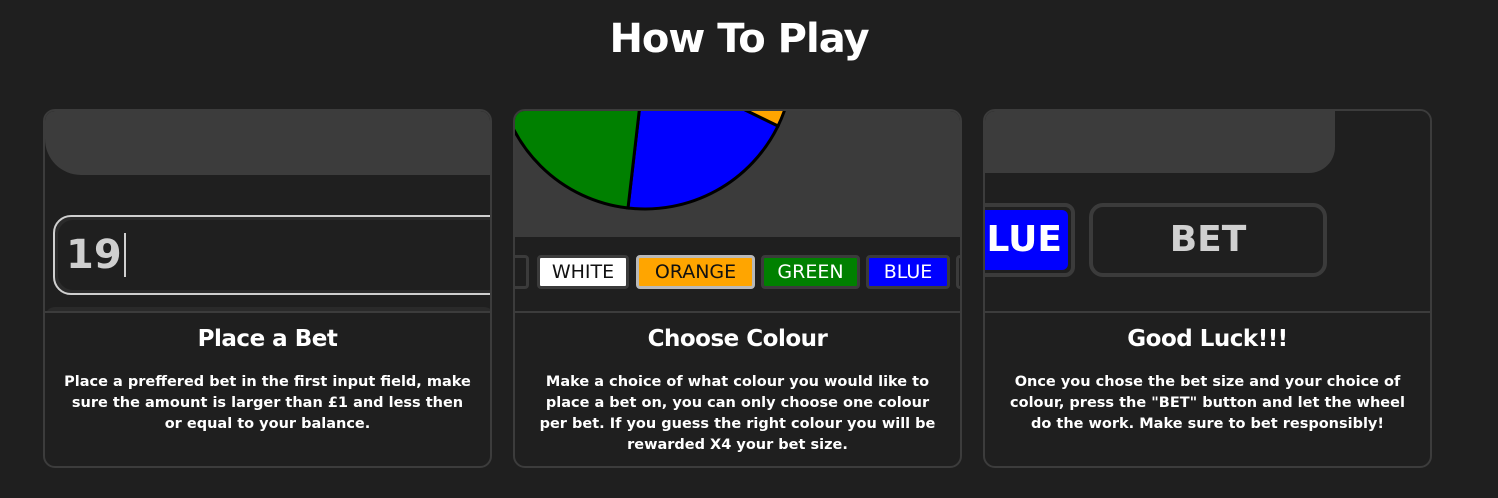  What do you see at coordinates (739, 39) in the screenshot?
I see `page-title: How To Play` at bounding box center [739, 39].